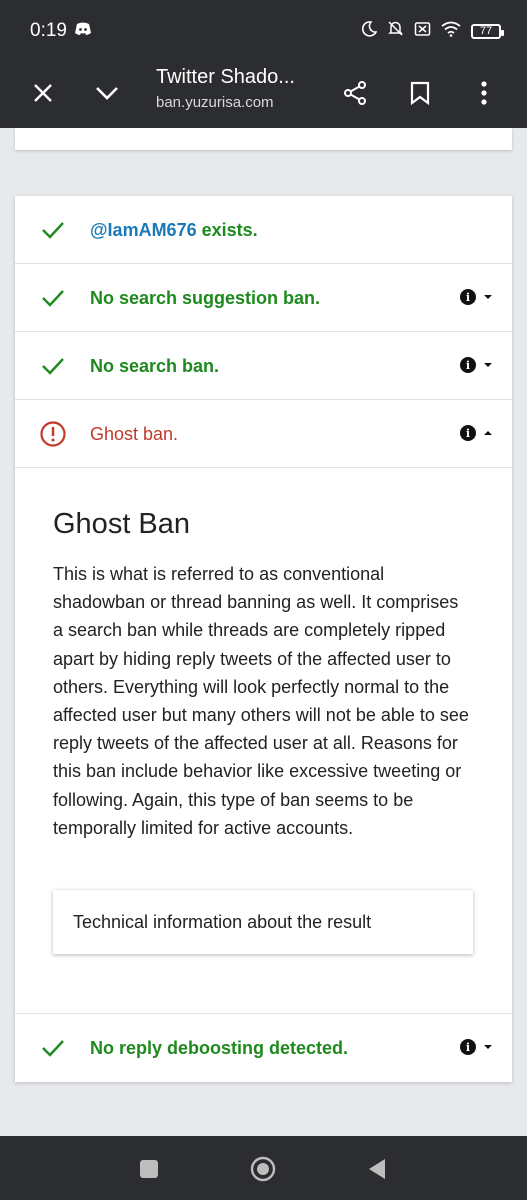 The image size is (527, 1200). I want to click on technical-info-button: Technical information about the result, so click(263, 922).